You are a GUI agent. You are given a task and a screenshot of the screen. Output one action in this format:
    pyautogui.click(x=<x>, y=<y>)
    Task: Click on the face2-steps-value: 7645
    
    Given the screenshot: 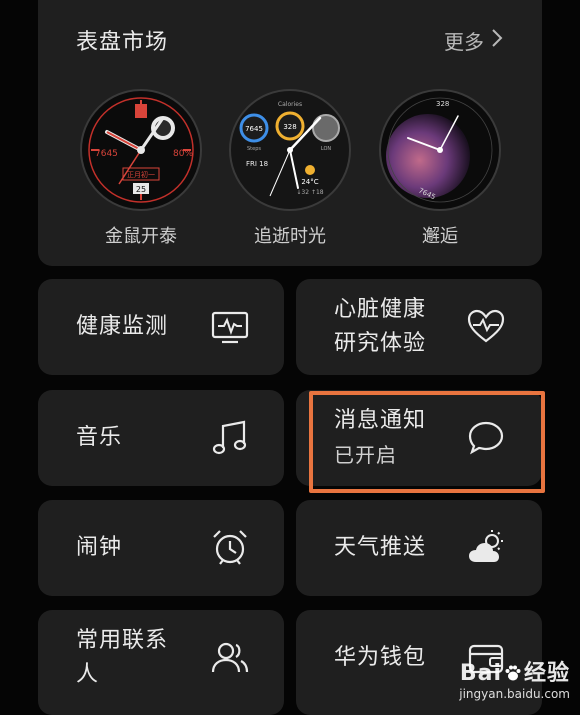 What is the action you would take?
    pyautogui.click(x=254, y=129)
    